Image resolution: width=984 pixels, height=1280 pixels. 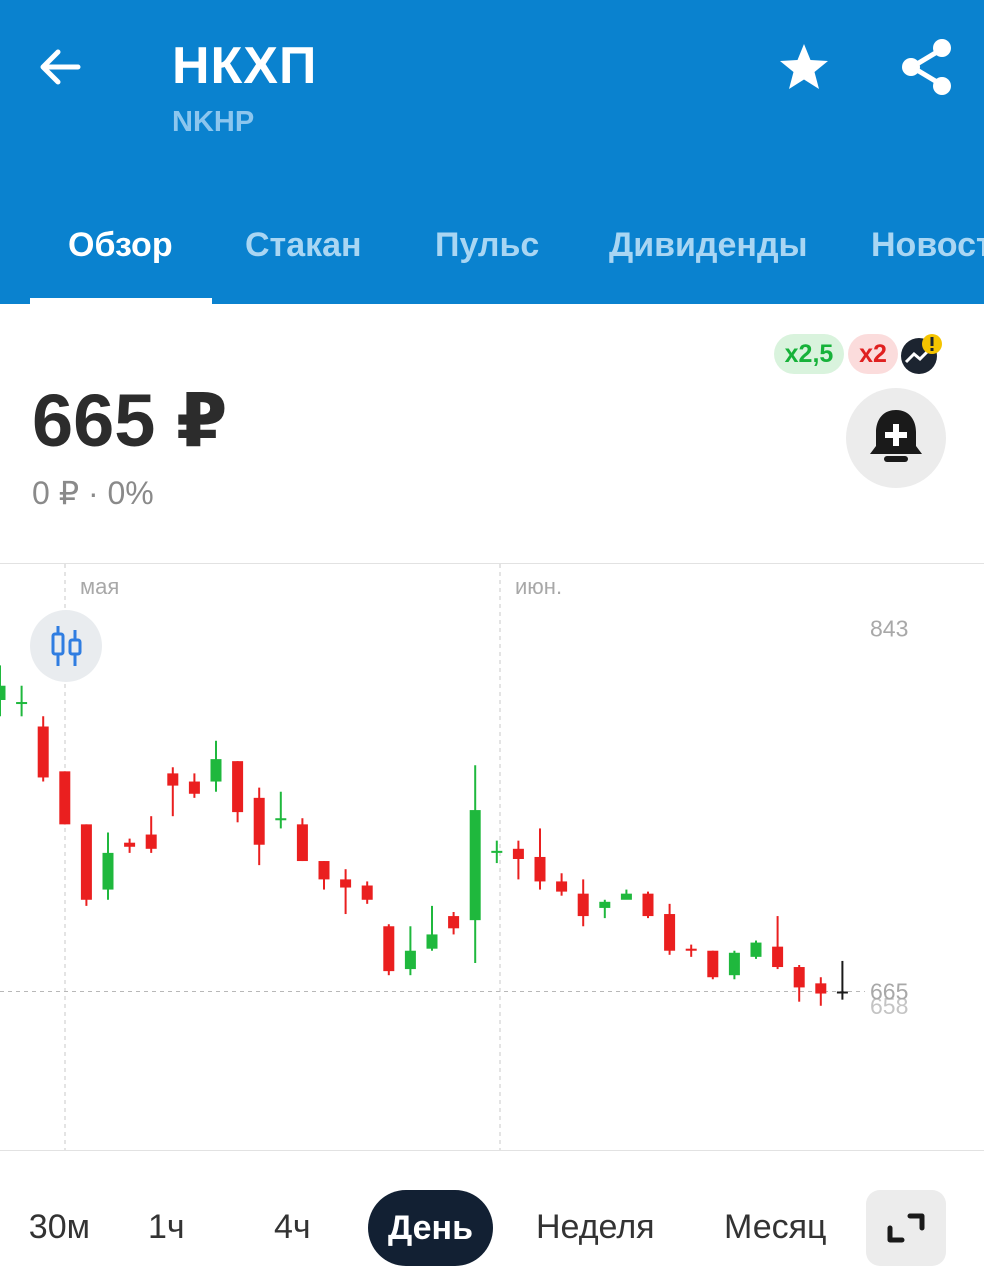 I want to click on fullscreen-button, so click(x=906, y=1228).